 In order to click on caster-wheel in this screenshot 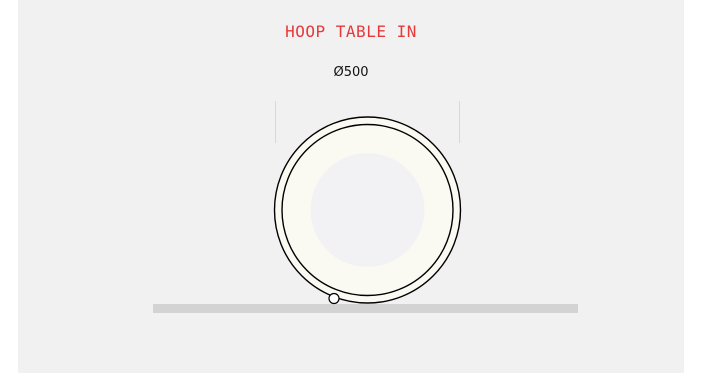, I will do `click(334, 298)`.